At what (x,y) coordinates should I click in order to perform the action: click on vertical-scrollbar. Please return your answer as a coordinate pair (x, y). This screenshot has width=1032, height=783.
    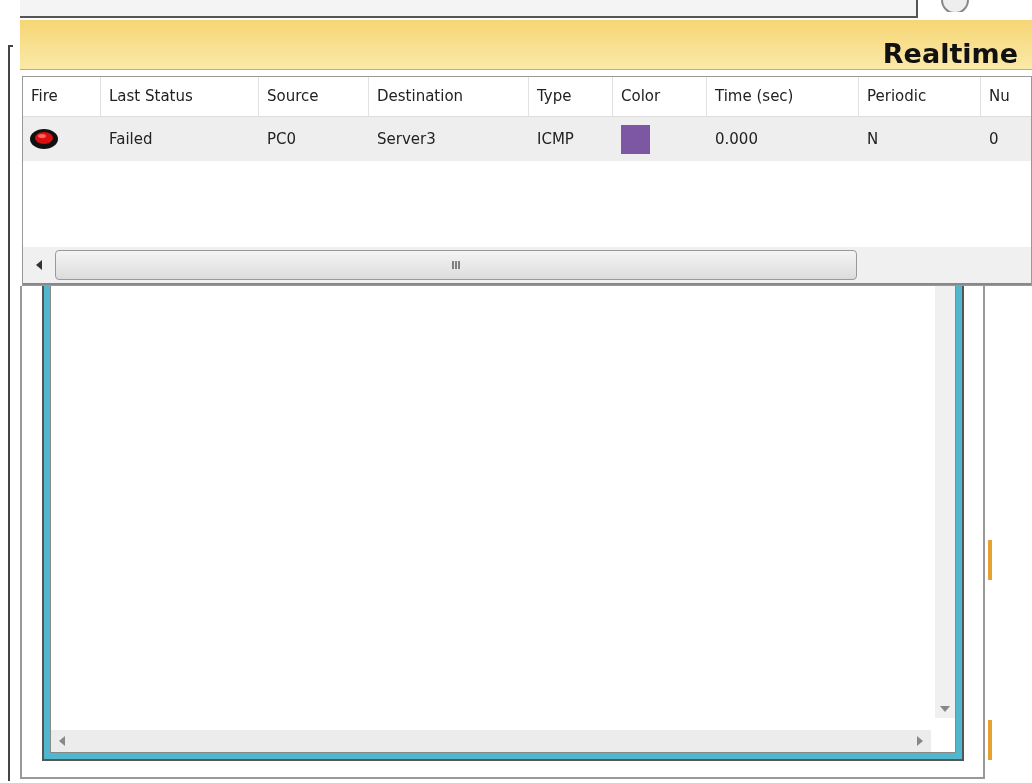
    Looking at the image, I should click on (945, 502).